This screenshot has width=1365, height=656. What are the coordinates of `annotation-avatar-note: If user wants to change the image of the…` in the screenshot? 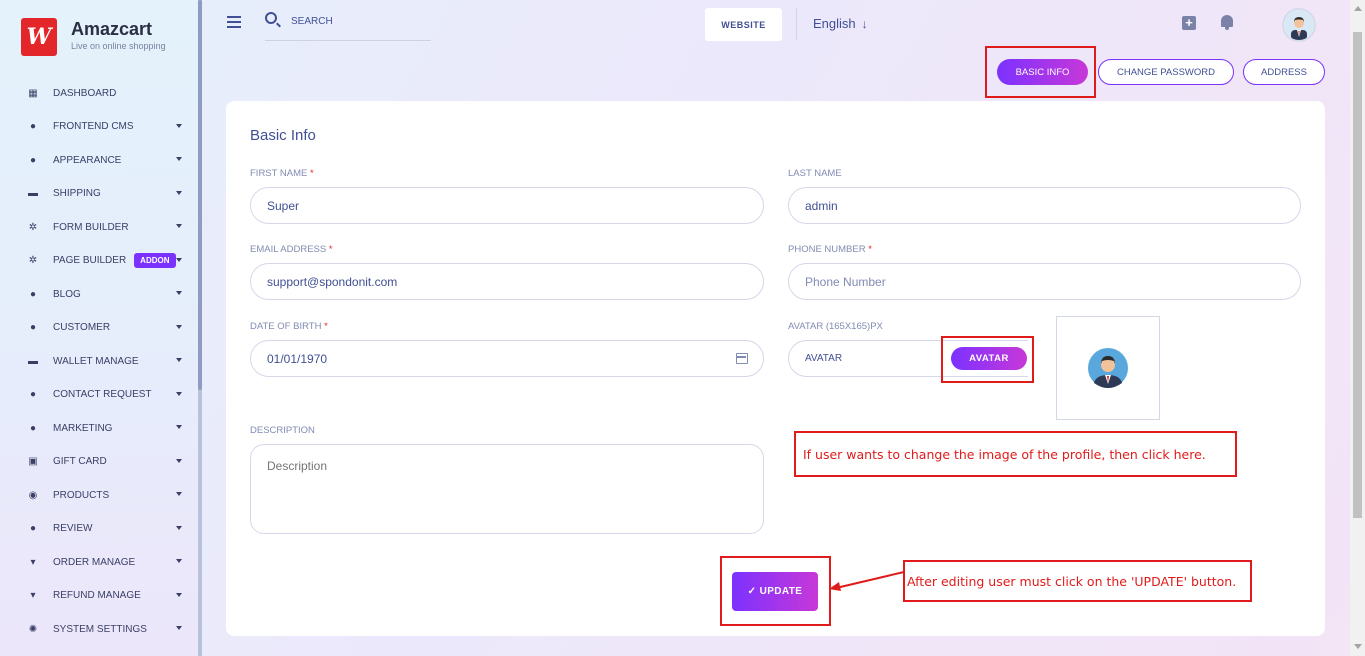 It's located at (1015, 454).